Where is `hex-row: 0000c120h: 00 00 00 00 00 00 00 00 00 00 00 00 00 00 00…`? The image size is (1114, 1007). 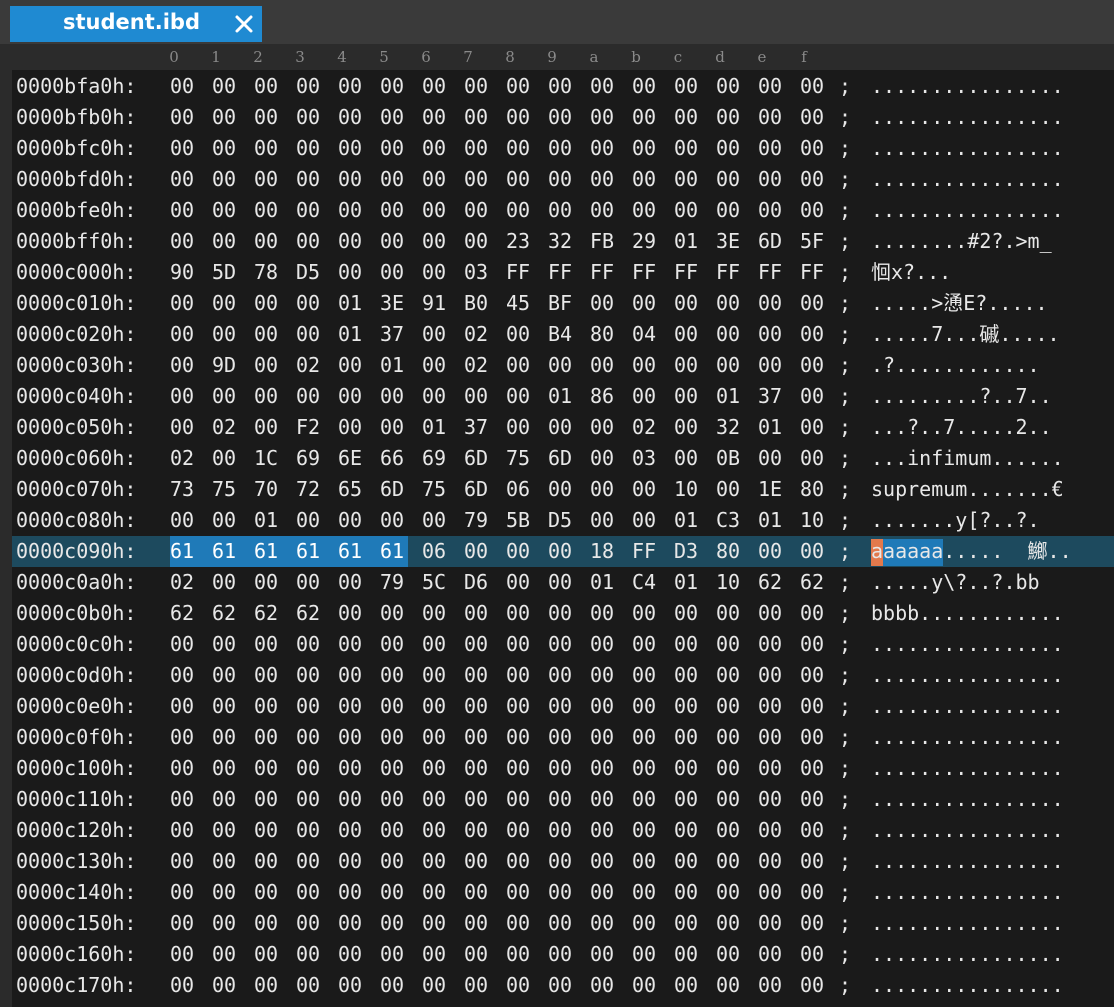 hex-row: 0000c120h: 00 00 00 00 00 00 00 00 00 00 00 00 00 00 00… is located at coordinates (563, 830).